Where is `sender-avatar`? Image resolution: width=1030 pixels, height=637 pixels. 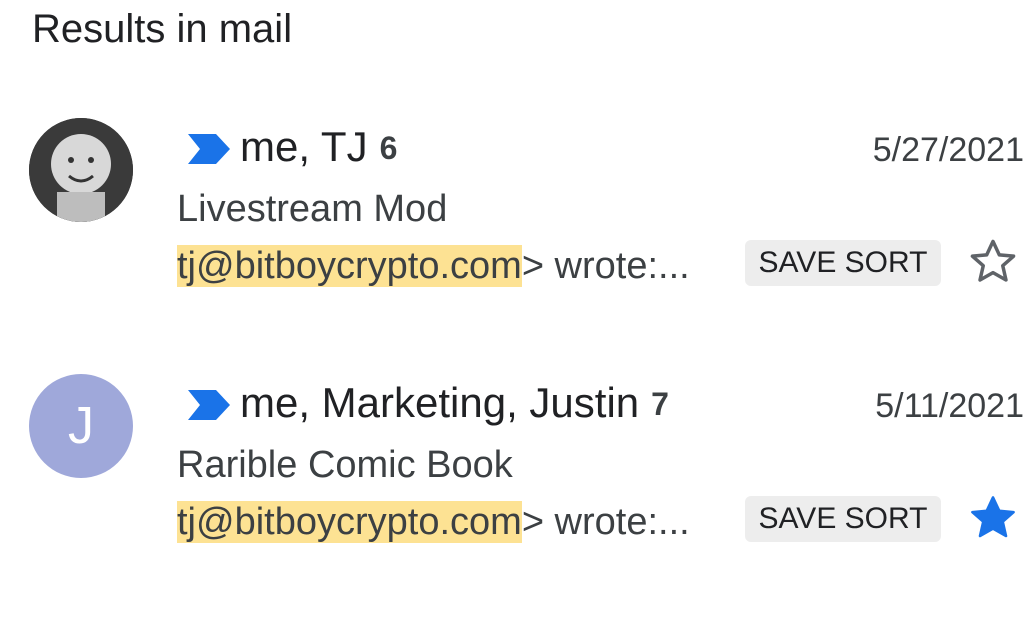 sender-avatar is located at coordinates (81, 170).